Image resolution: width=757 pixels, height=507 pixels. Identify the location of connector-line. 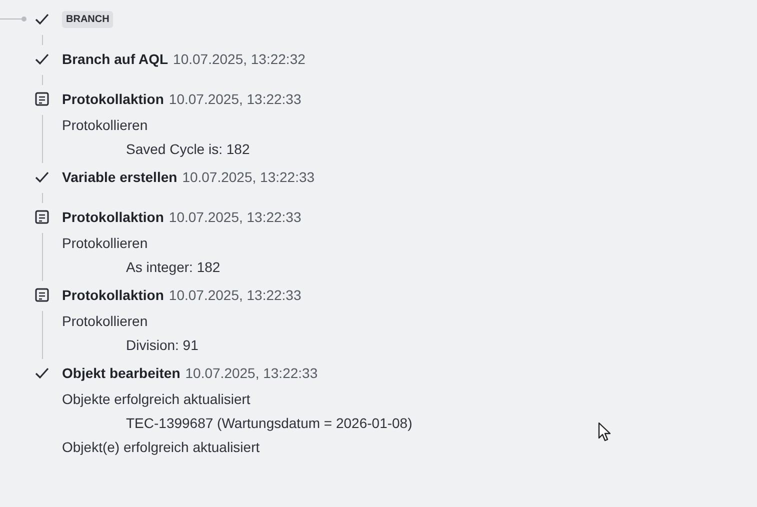
(14, 19).